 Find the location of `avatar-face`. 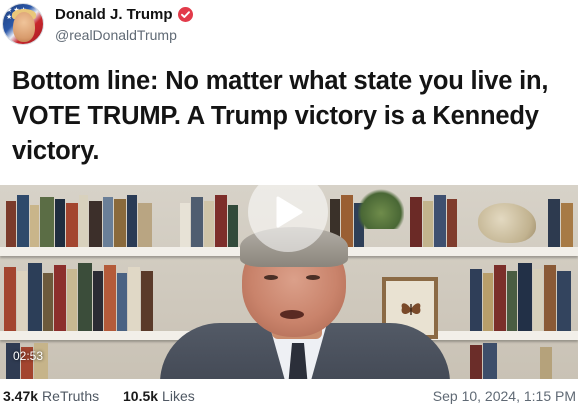

avatar-face is located at coordinates (24, 27).